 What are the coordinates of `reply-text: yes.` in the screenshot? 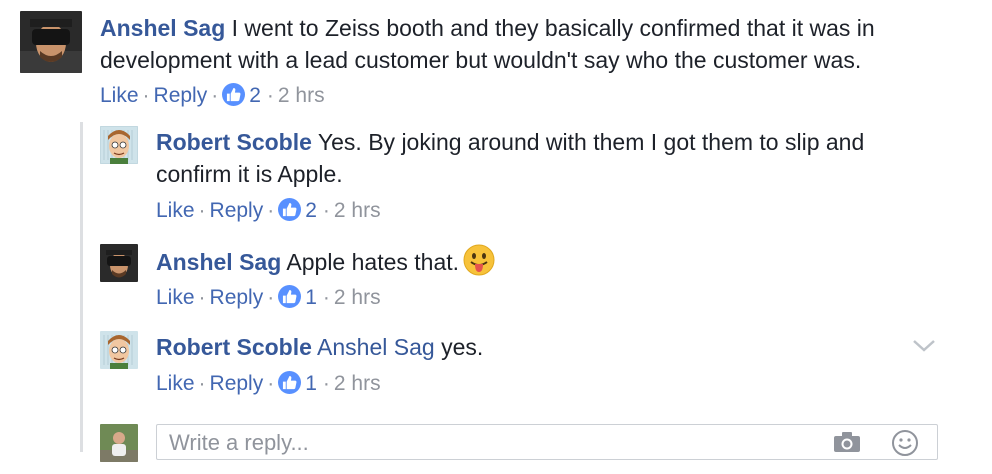 It's located at (462, 347).